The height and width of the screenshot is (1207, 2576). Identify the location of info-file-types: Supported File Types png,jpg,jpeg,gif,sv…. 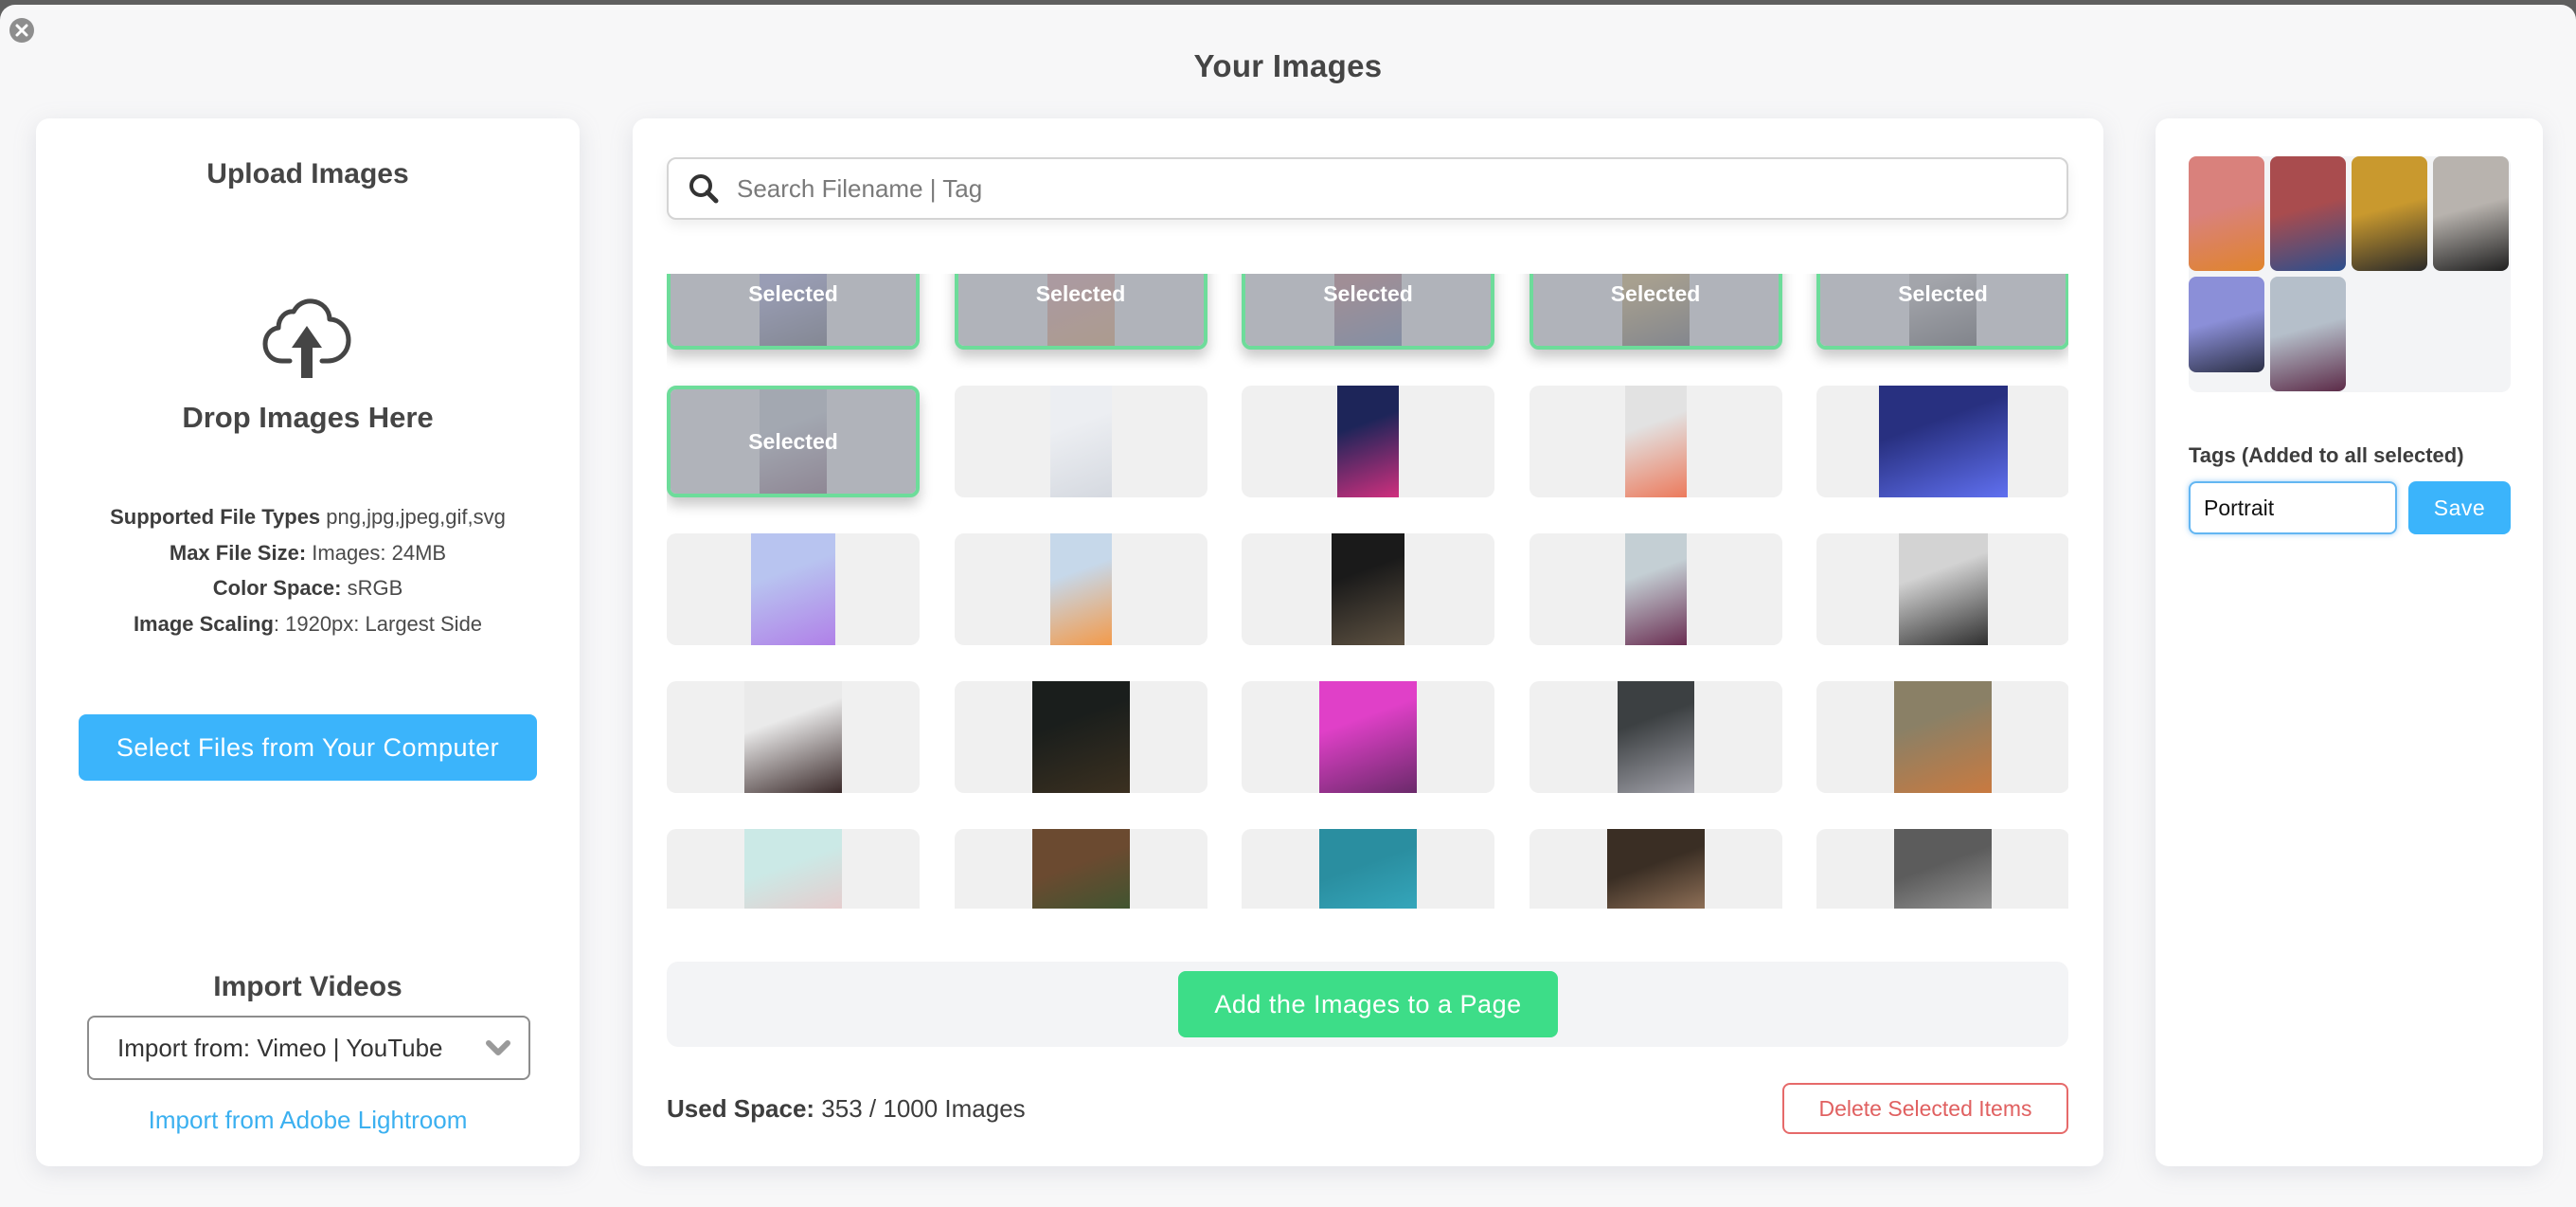
(308, 517).